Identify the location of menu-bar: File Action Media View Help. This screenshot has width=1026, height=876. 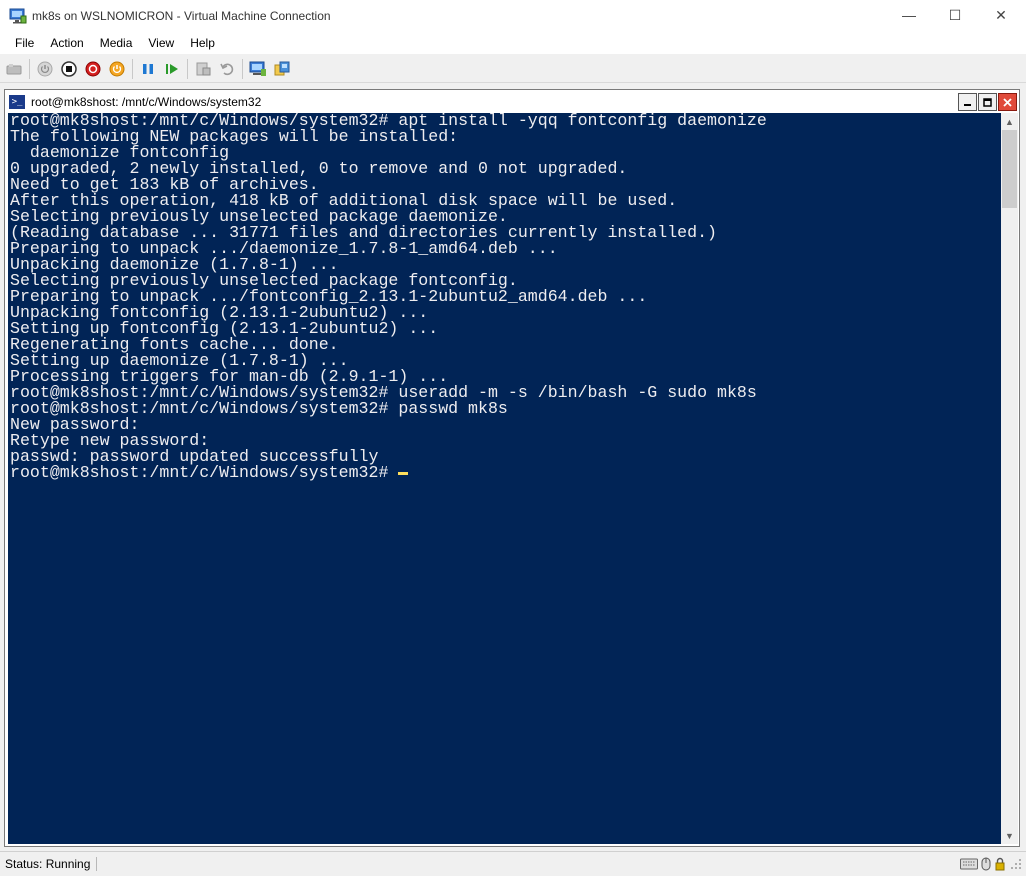
(513, 43).